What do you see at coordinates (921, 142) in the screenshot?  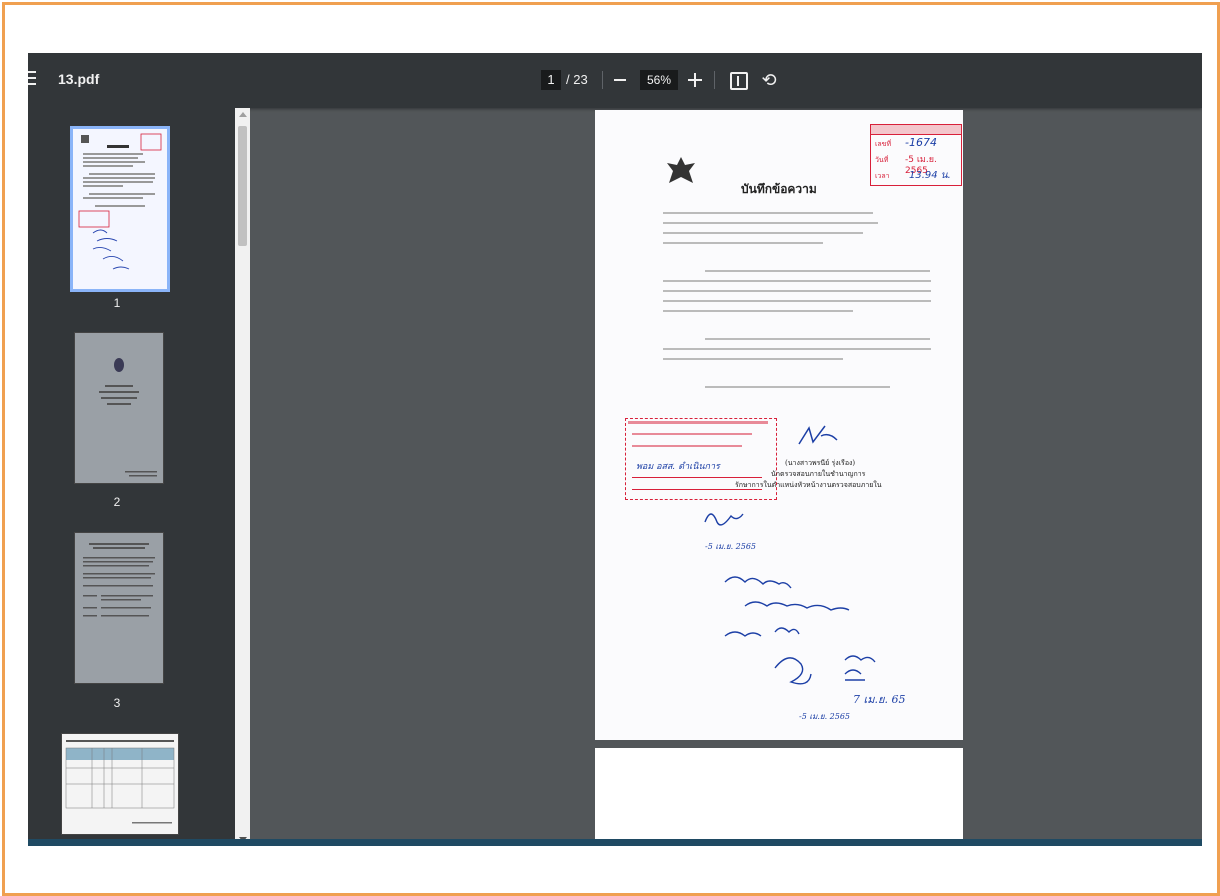 I see `stamp-number: -1674` at bounding box center [921, 142].